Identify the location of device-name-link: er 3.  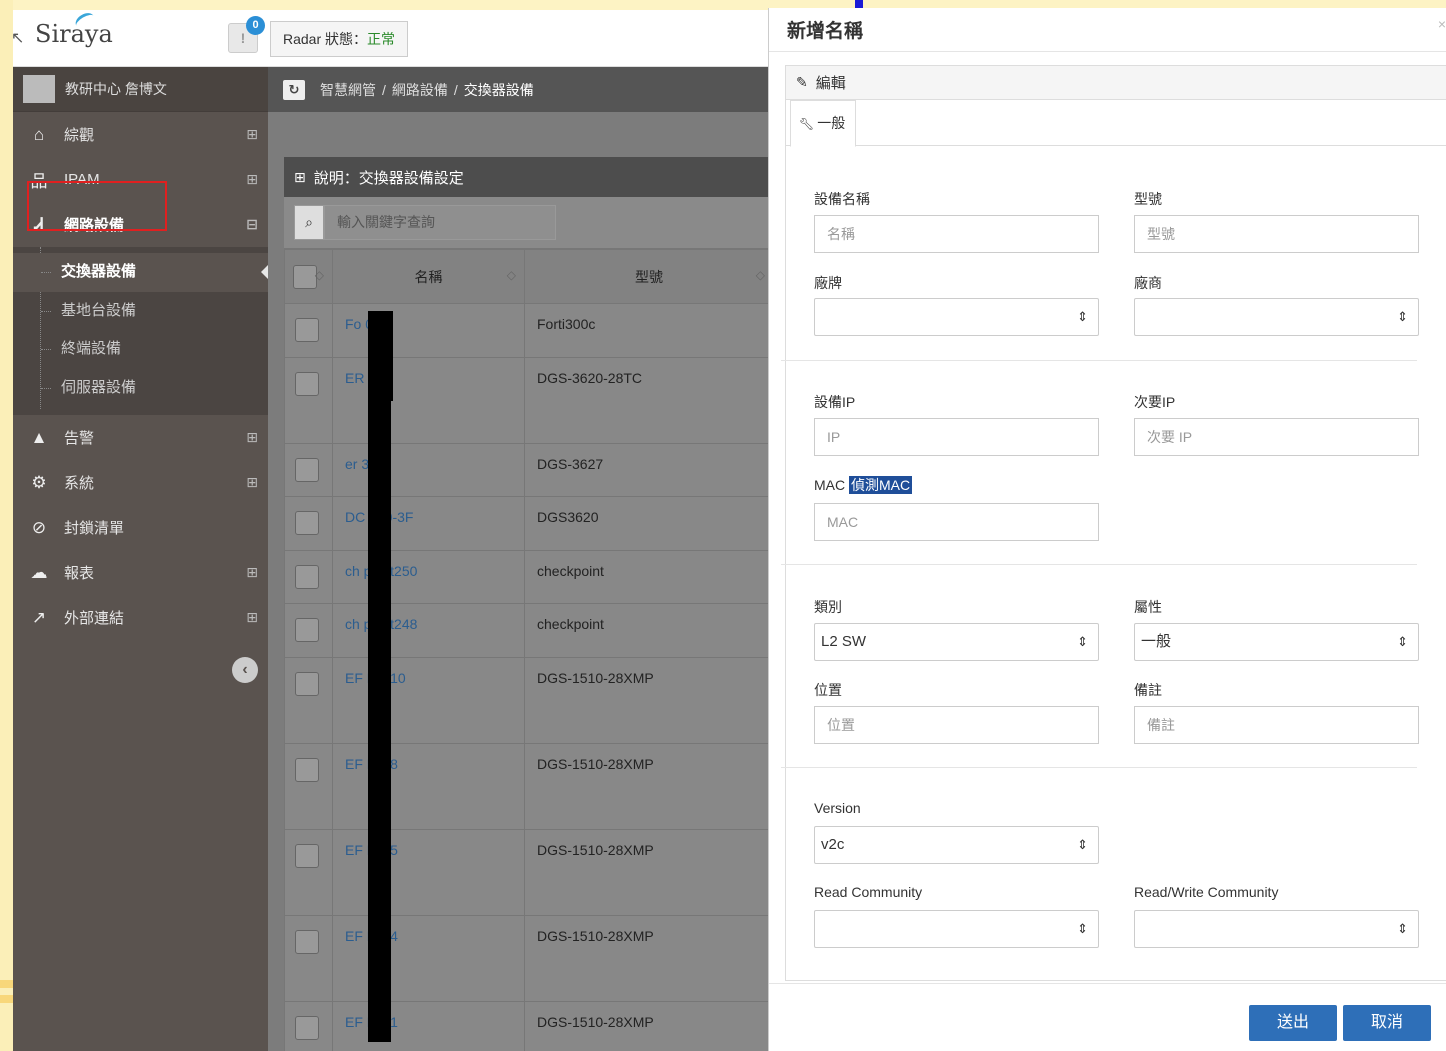
(428, 470).